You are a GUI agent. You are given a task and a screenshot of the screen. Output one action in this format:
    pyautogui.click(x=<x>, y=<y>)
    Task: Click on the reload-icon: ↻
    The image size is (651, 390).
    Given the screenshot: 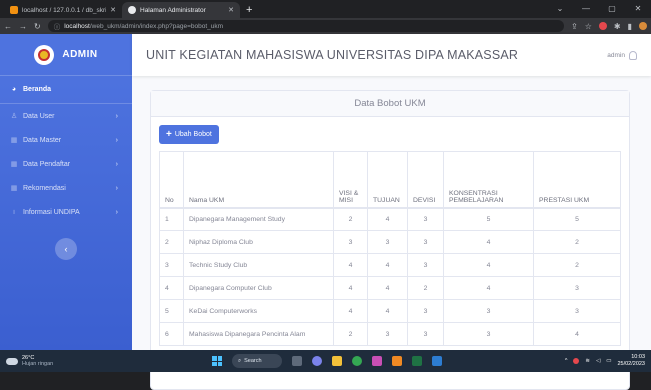 What is the action you would take?
    pyautogui.click(x=37, y=26)
    